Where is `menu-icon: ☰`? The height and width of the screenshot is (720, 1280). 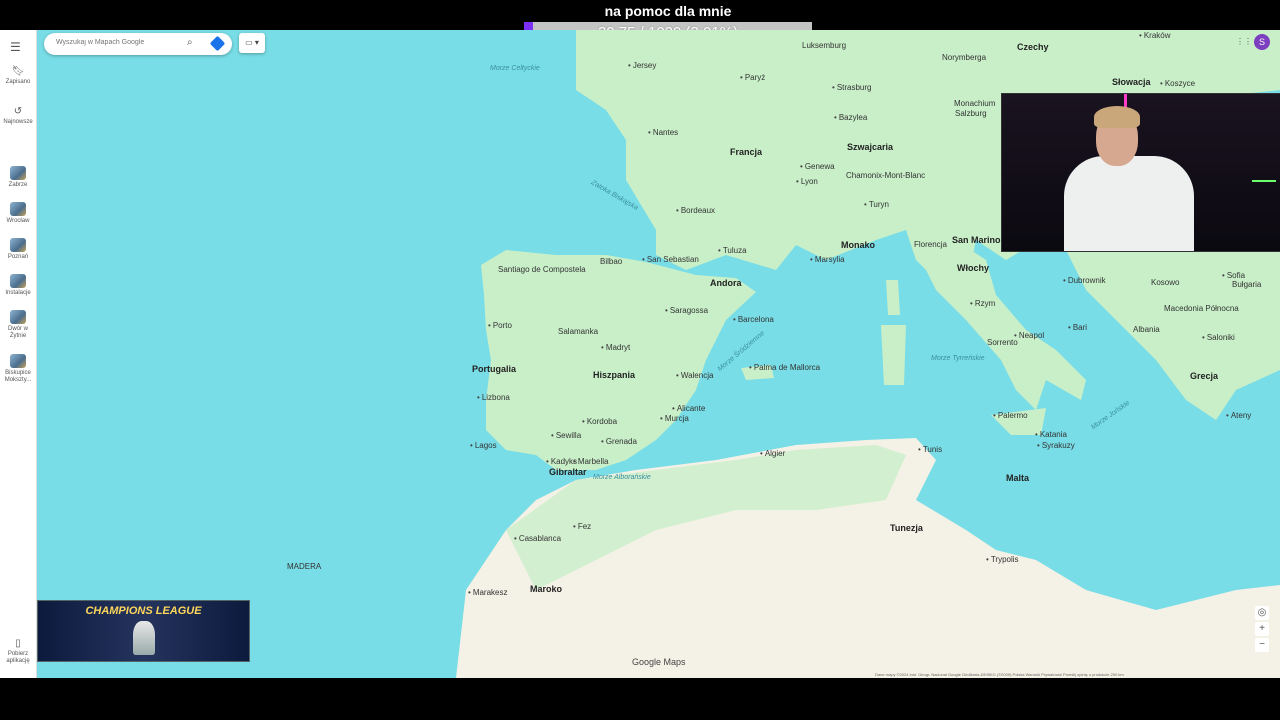
menu-icon: ☰ is located at coordinates (15, 47).